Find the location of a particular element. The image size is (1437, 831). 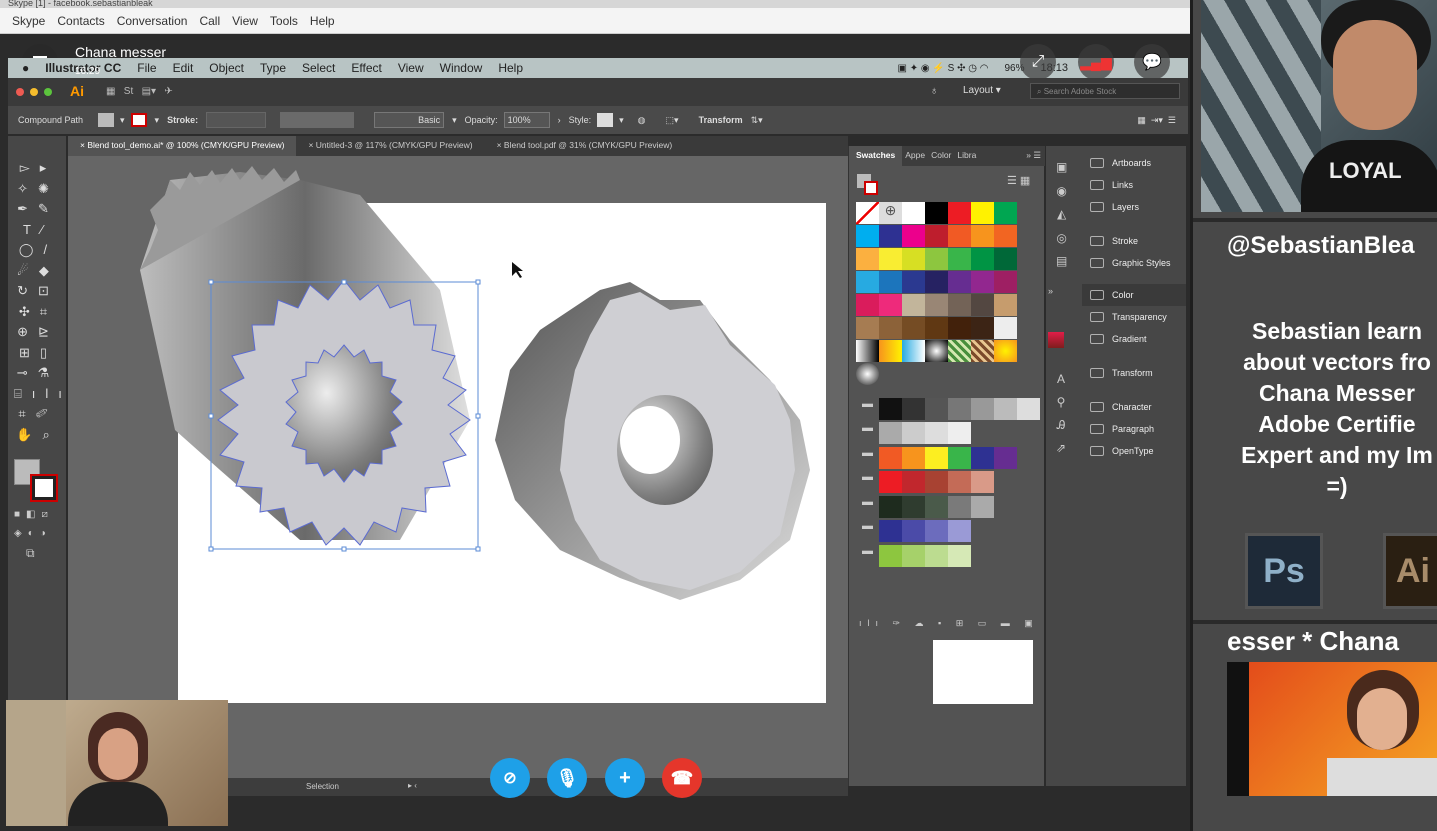

panel-character: Character is located at coordinates (1134, 407).